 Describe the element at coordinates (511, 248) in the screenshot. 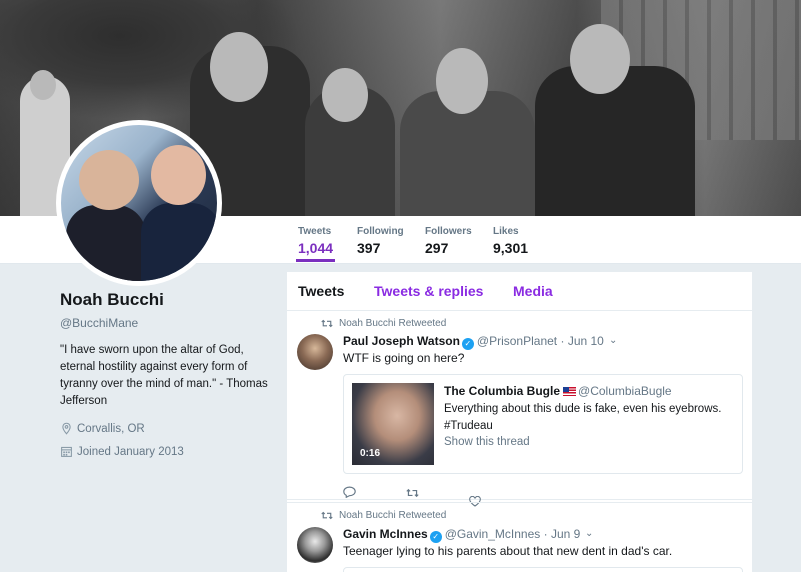

I see `stat-value: 9,301` at that location.